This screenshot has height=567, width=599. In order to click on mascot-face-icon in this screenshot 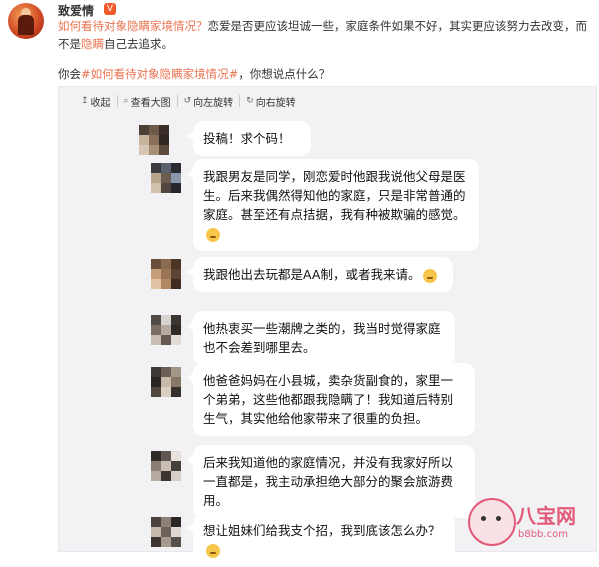, I will do `click(492, 522)`.